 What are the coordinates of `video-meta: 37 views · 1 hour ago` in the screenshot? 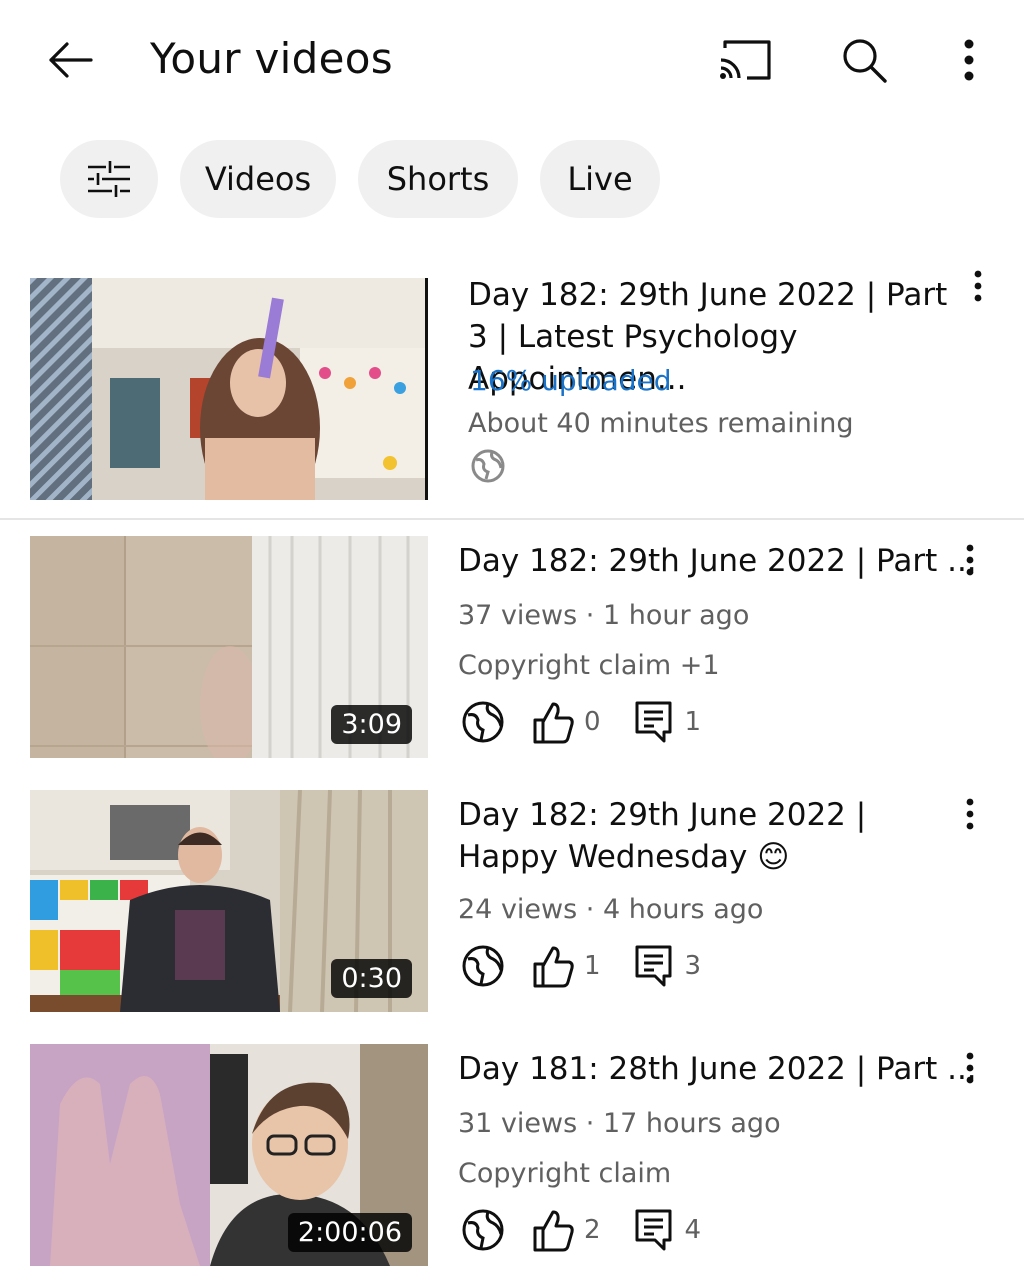 It's located at (603, 615).